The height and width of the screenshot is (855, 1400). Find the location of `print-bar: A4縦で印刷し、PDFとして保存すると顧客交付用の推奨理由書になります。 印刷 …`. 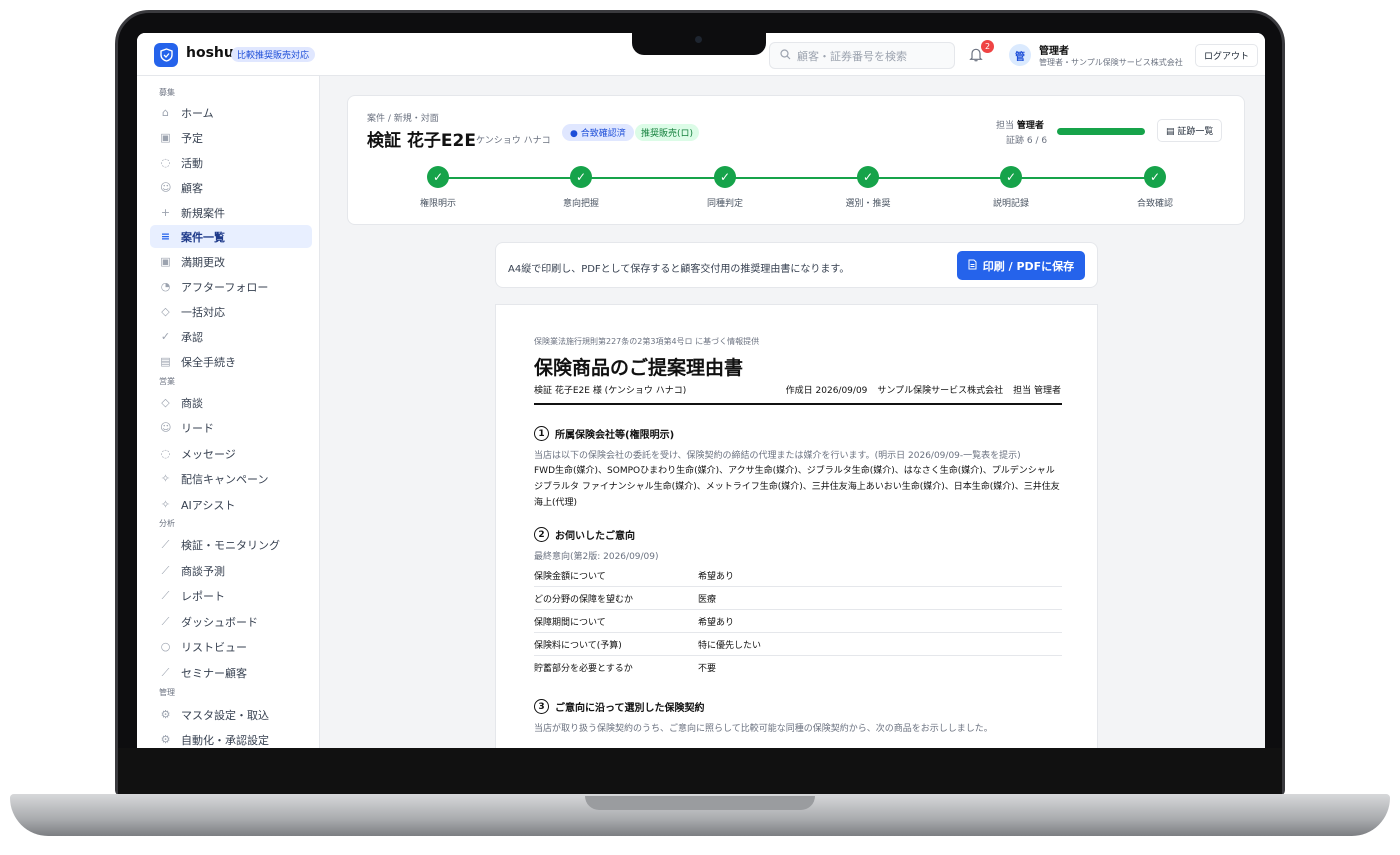

print-bar: A4縦で印刷し、PDFとして保存すると顧客交付用の推奨理由書になります。 印刷 … is located at coordinates (796, 265).